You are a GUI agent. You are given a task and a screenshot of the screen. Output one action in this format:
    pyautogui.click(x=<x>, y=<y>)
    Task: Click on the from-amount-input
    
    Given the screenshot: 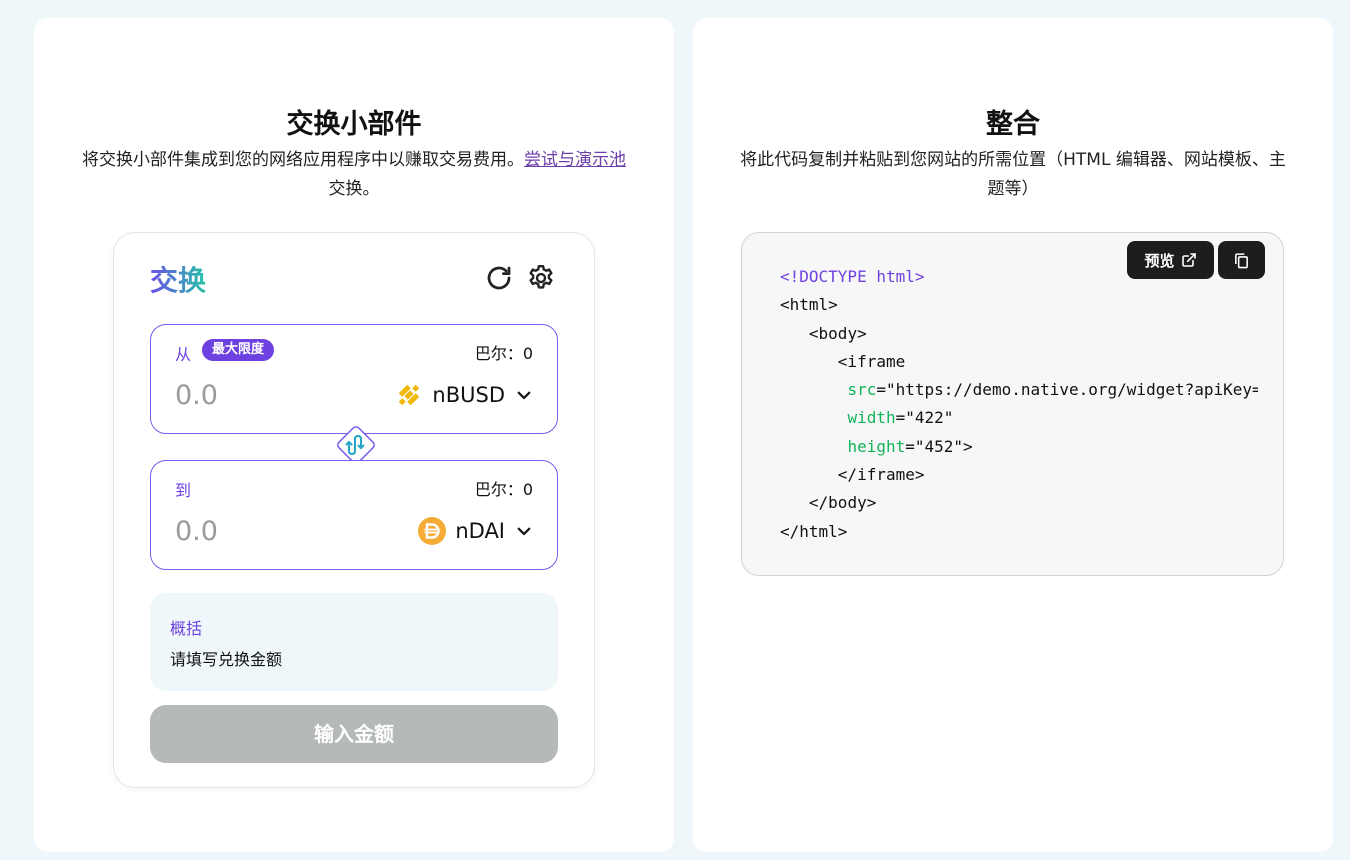 What is the action you would take?
    pyautogui.click(x=260, y=395)
    